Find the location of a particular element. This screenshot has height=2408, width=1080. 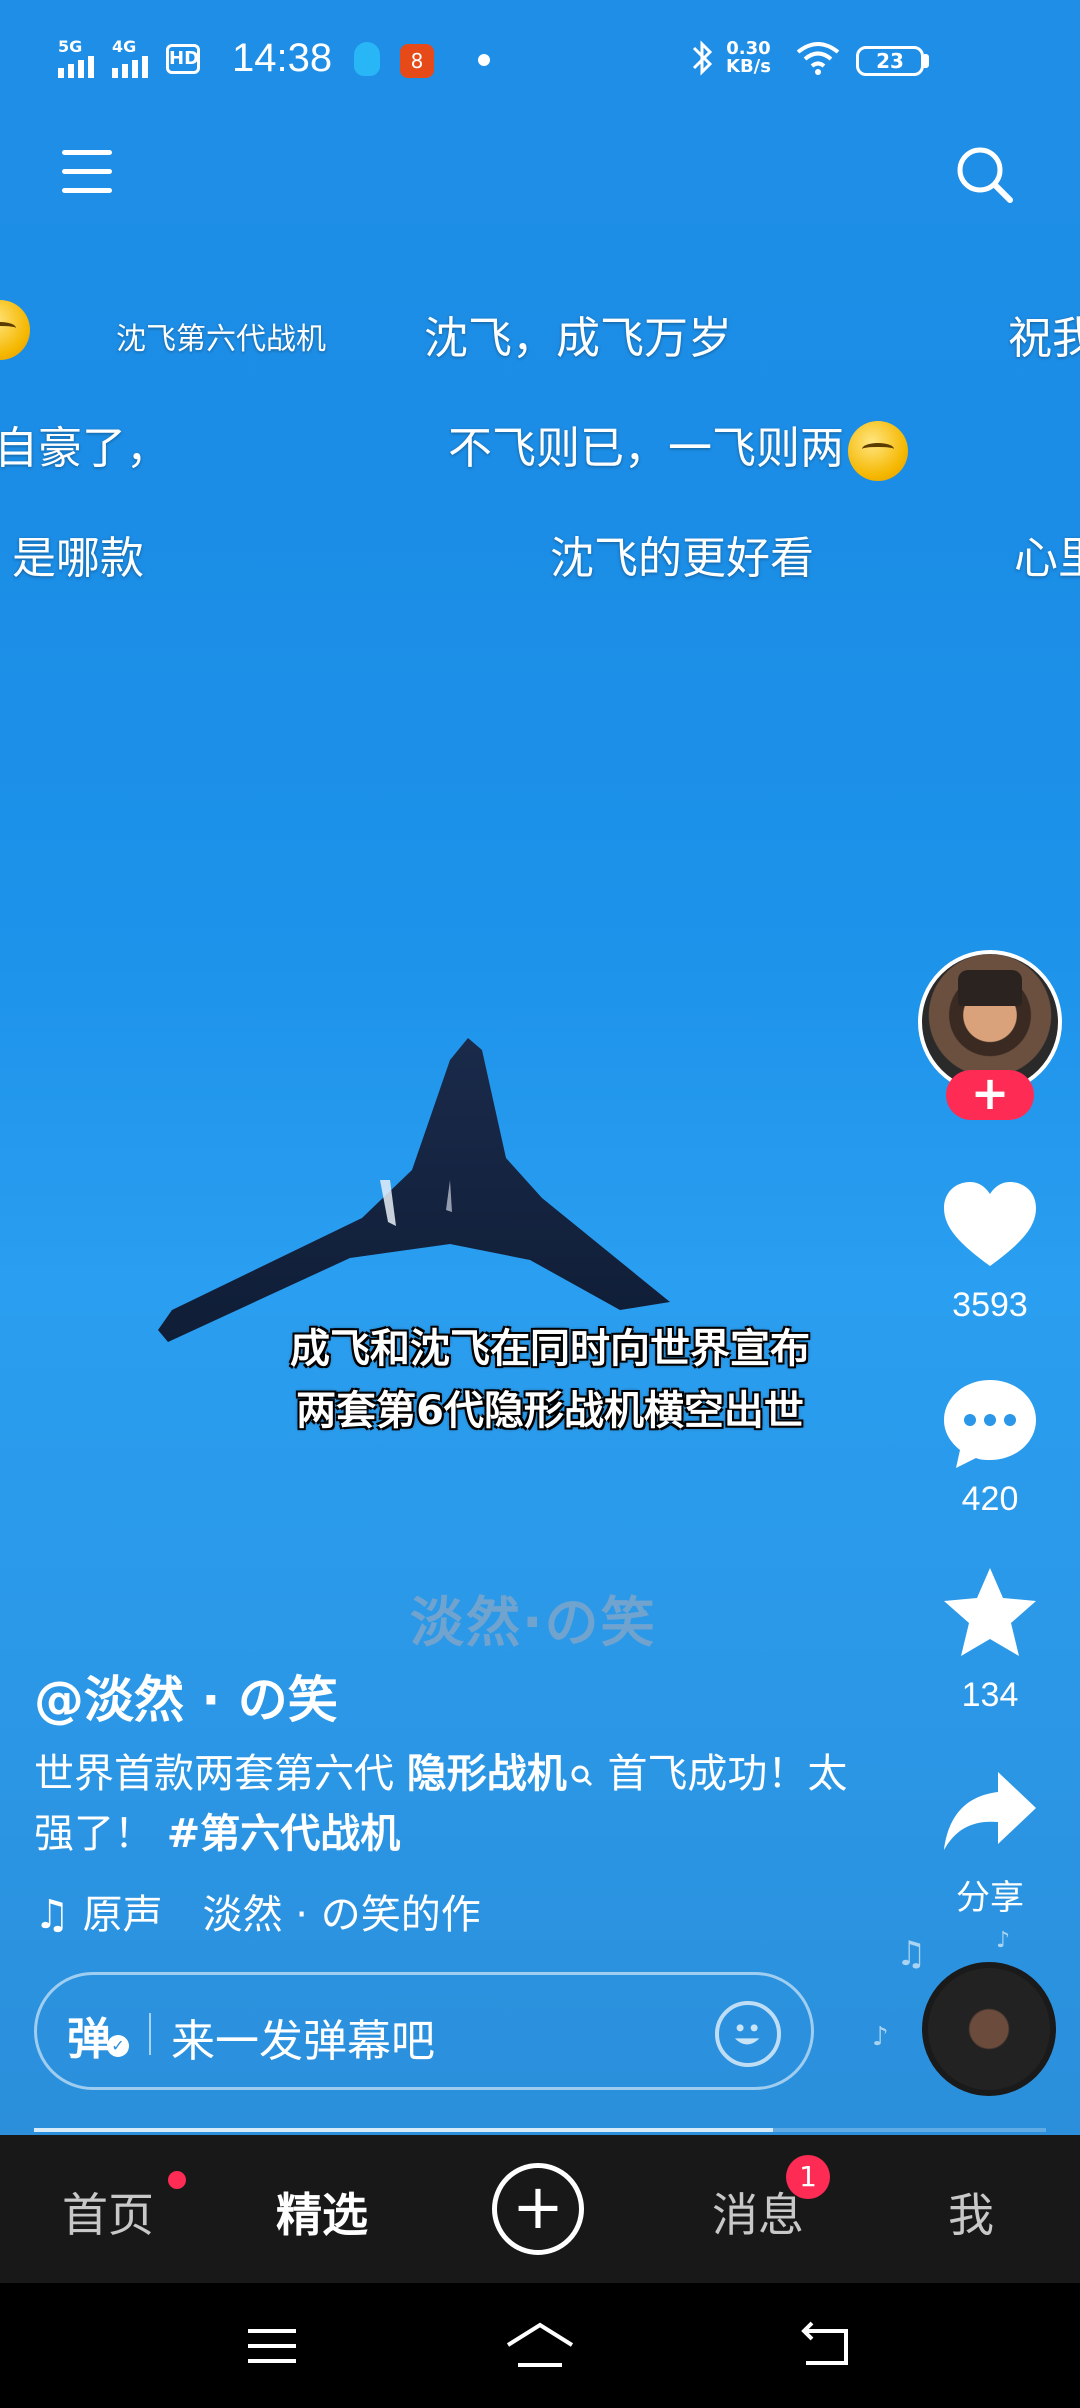

system-navigation-bar is located at coordinates (540, 2345).